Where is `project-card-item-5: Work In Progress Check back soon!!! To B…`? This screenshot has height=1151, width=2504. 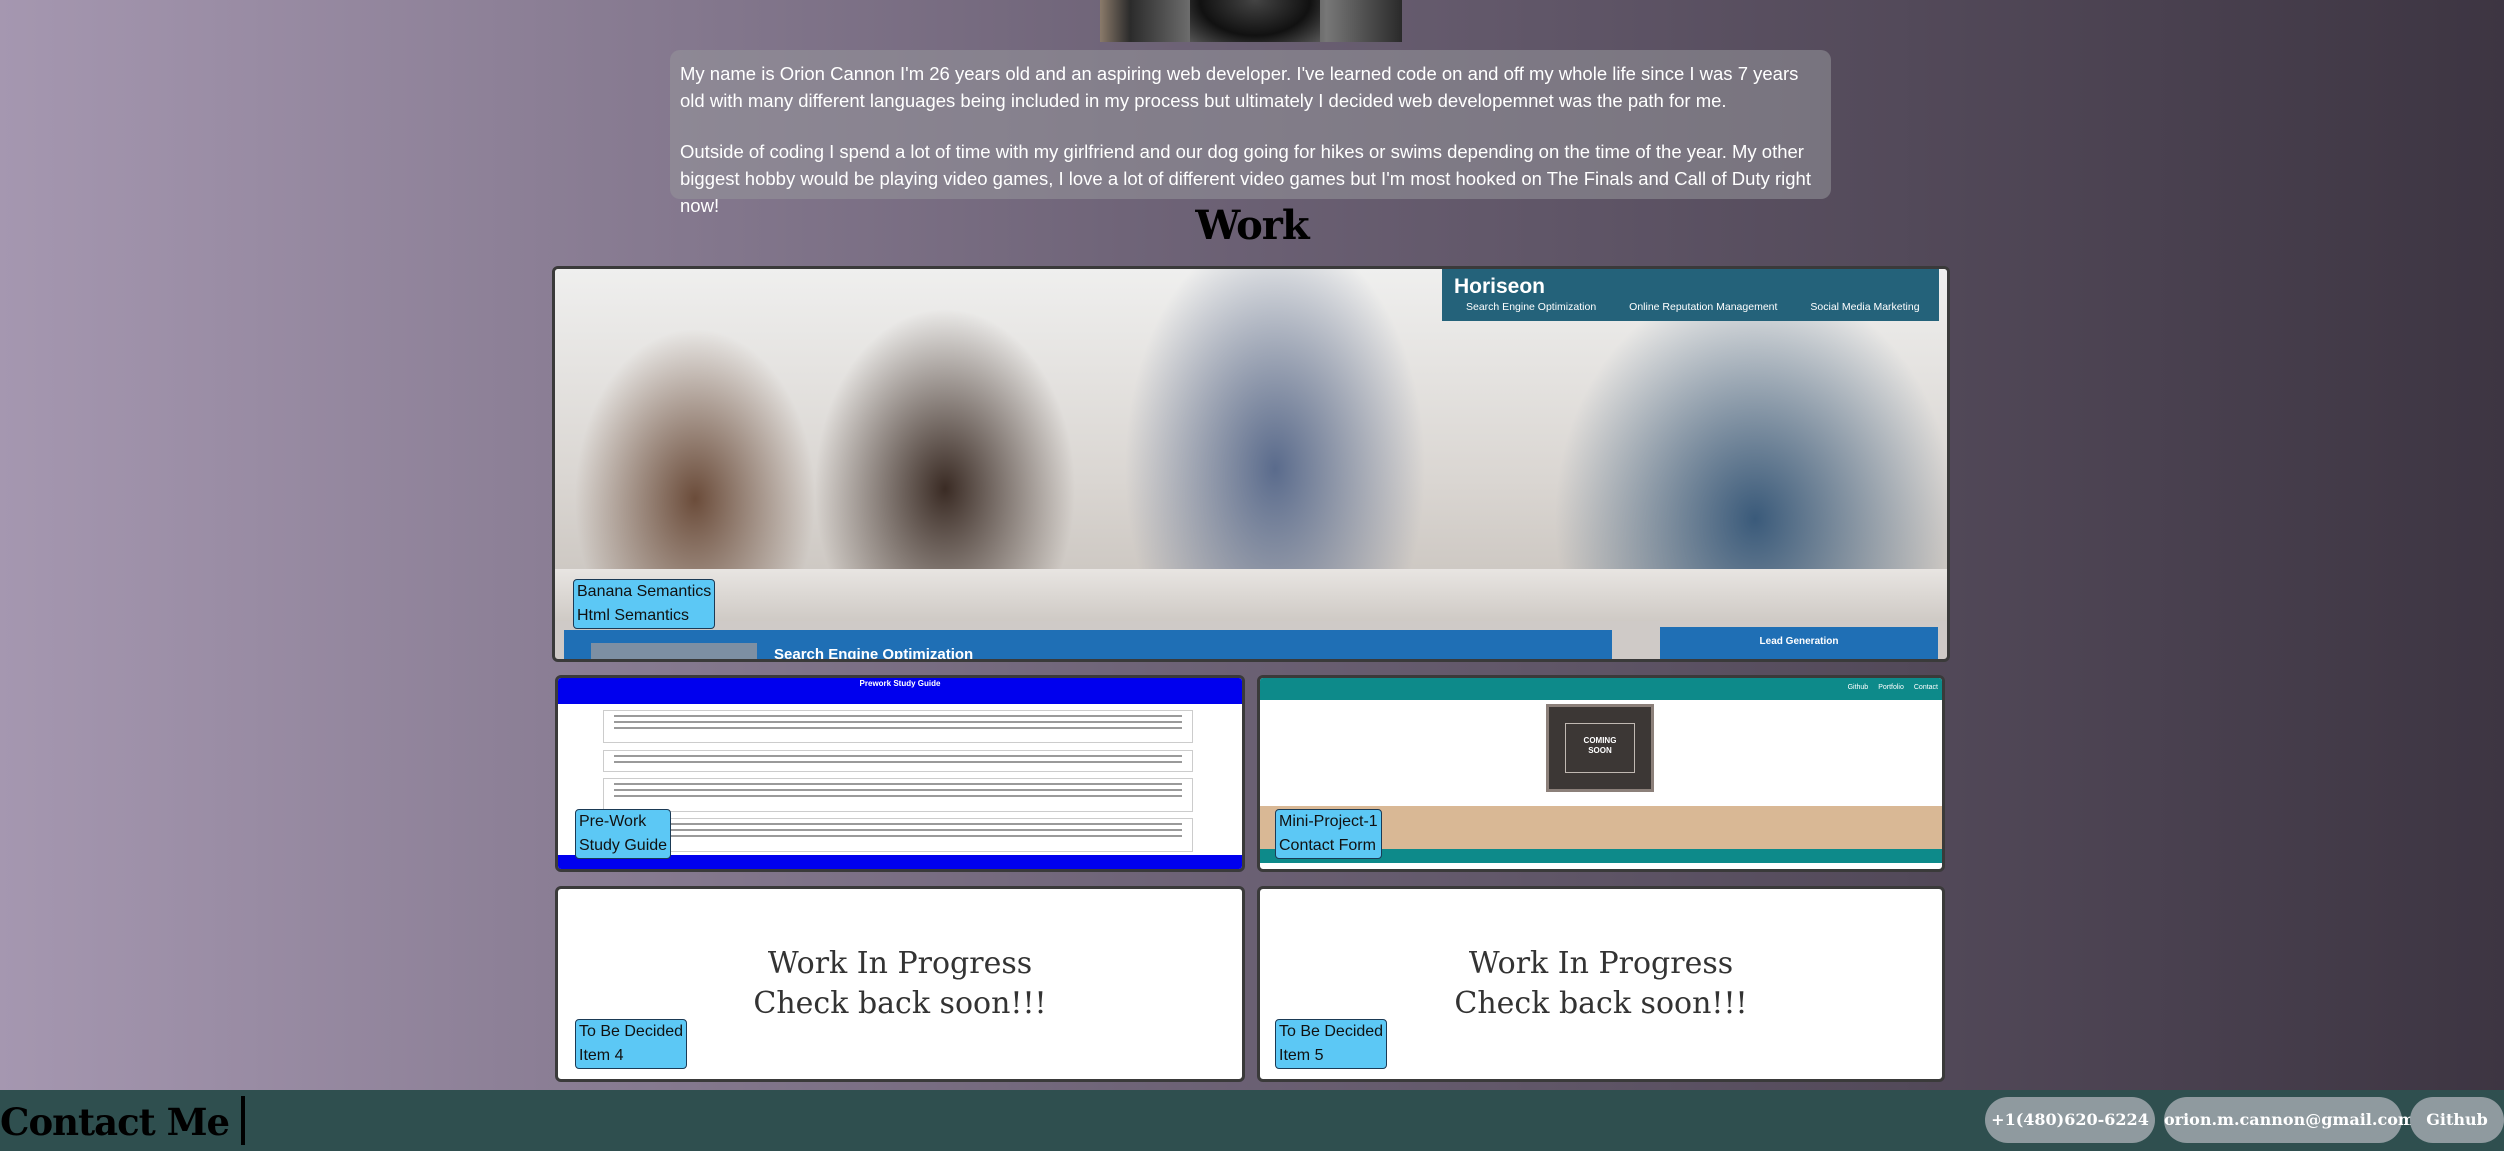 project-card-item-5: Work In Progress Check back soon!!! To B… is located at coordinates (1601, 984).